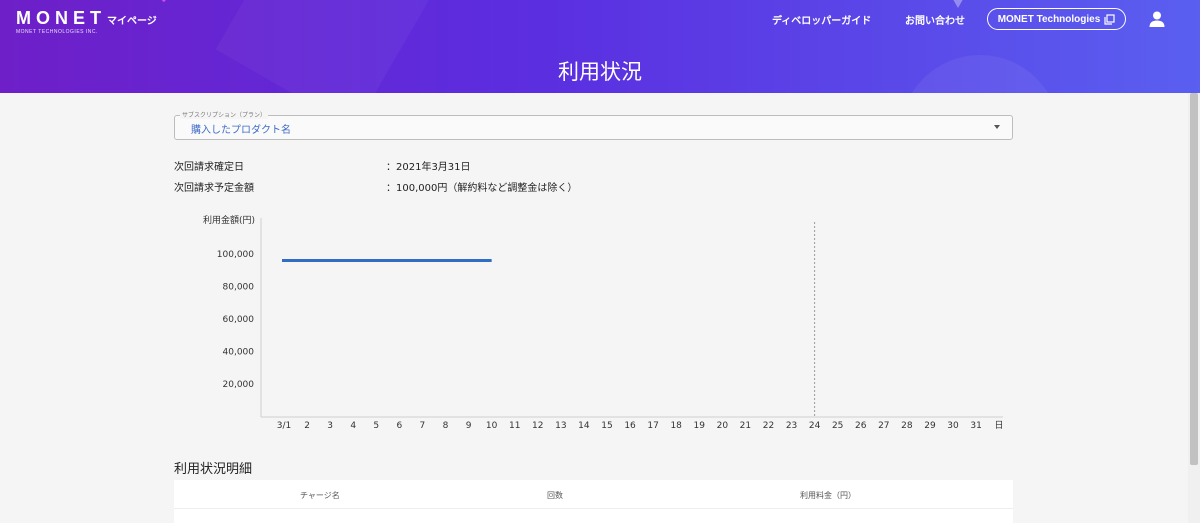 This screenshot has height=523, width=1200. I want to click on usage-details-title: 利用状況明細, so click(213, 469).